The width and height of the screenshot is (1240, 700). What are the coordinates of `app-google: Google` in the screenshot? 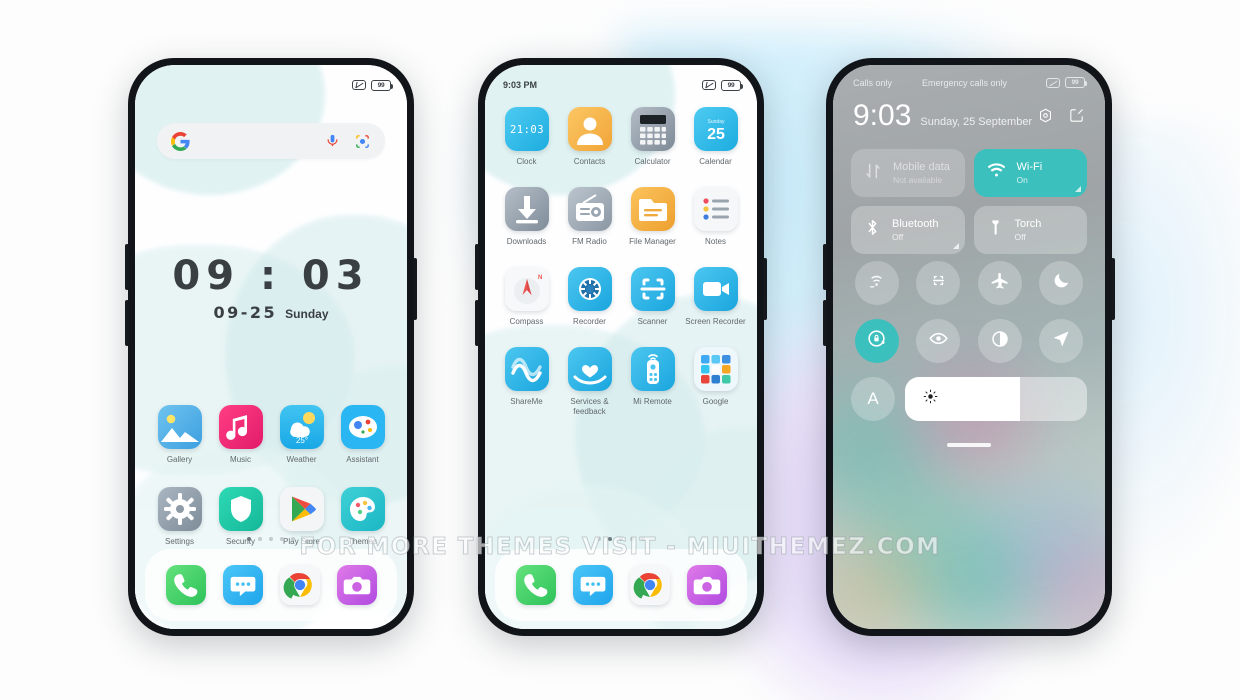 It's located at (715, 382).